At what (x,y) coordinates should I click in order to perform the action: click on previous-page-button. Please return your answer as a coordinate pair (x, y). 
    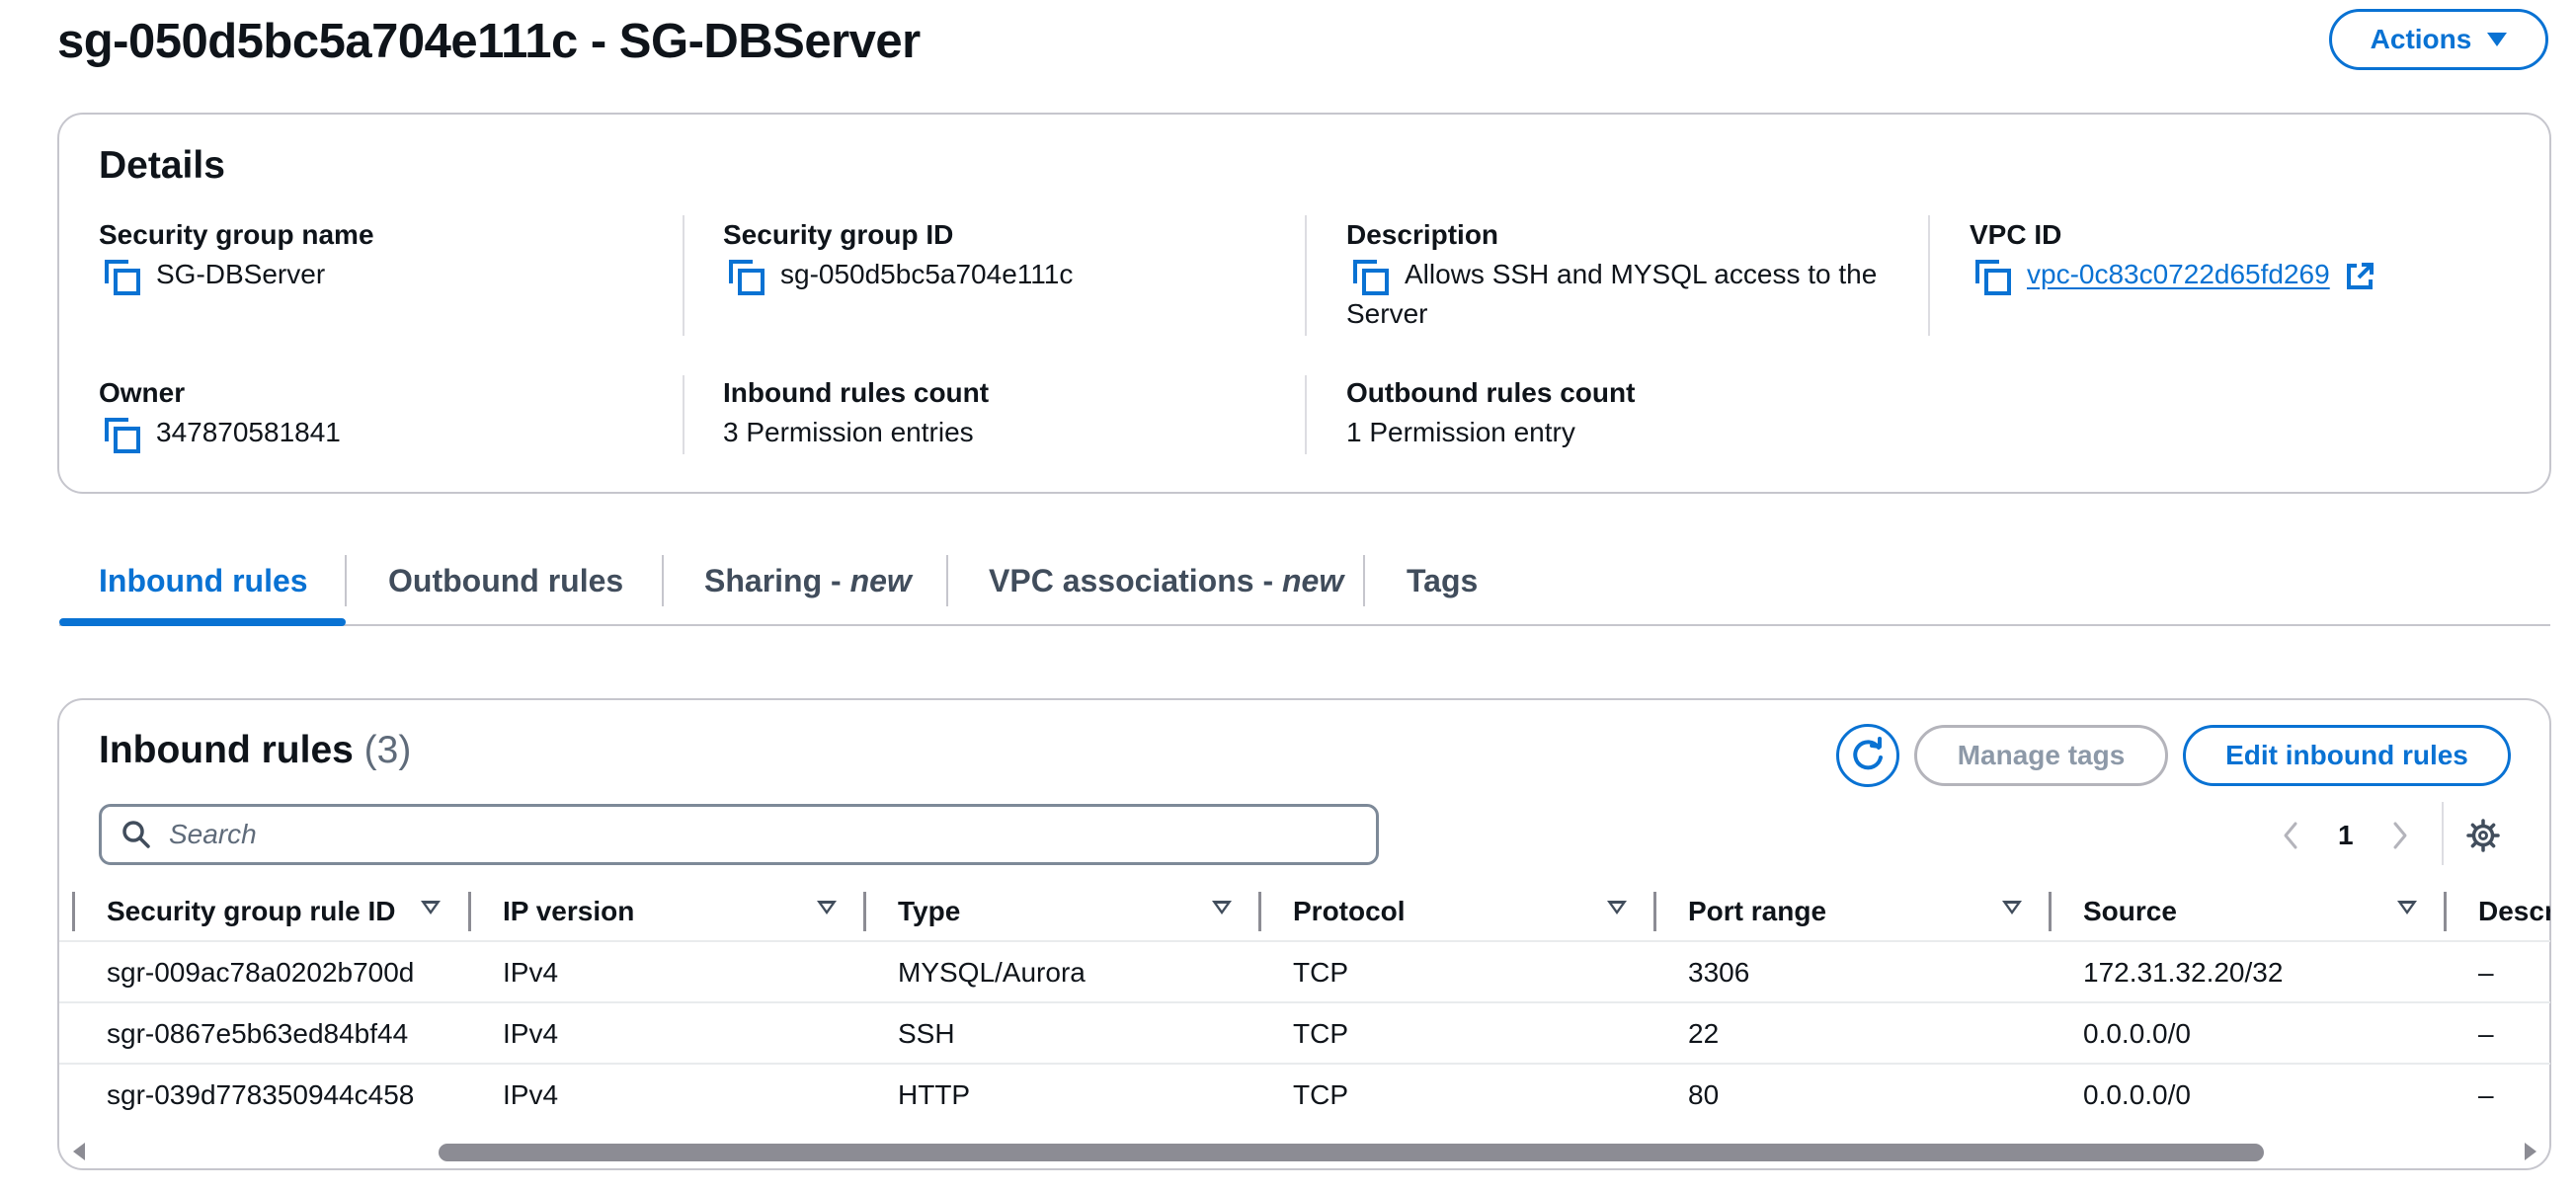
    Looking at the image, I should click on (2290, 836).